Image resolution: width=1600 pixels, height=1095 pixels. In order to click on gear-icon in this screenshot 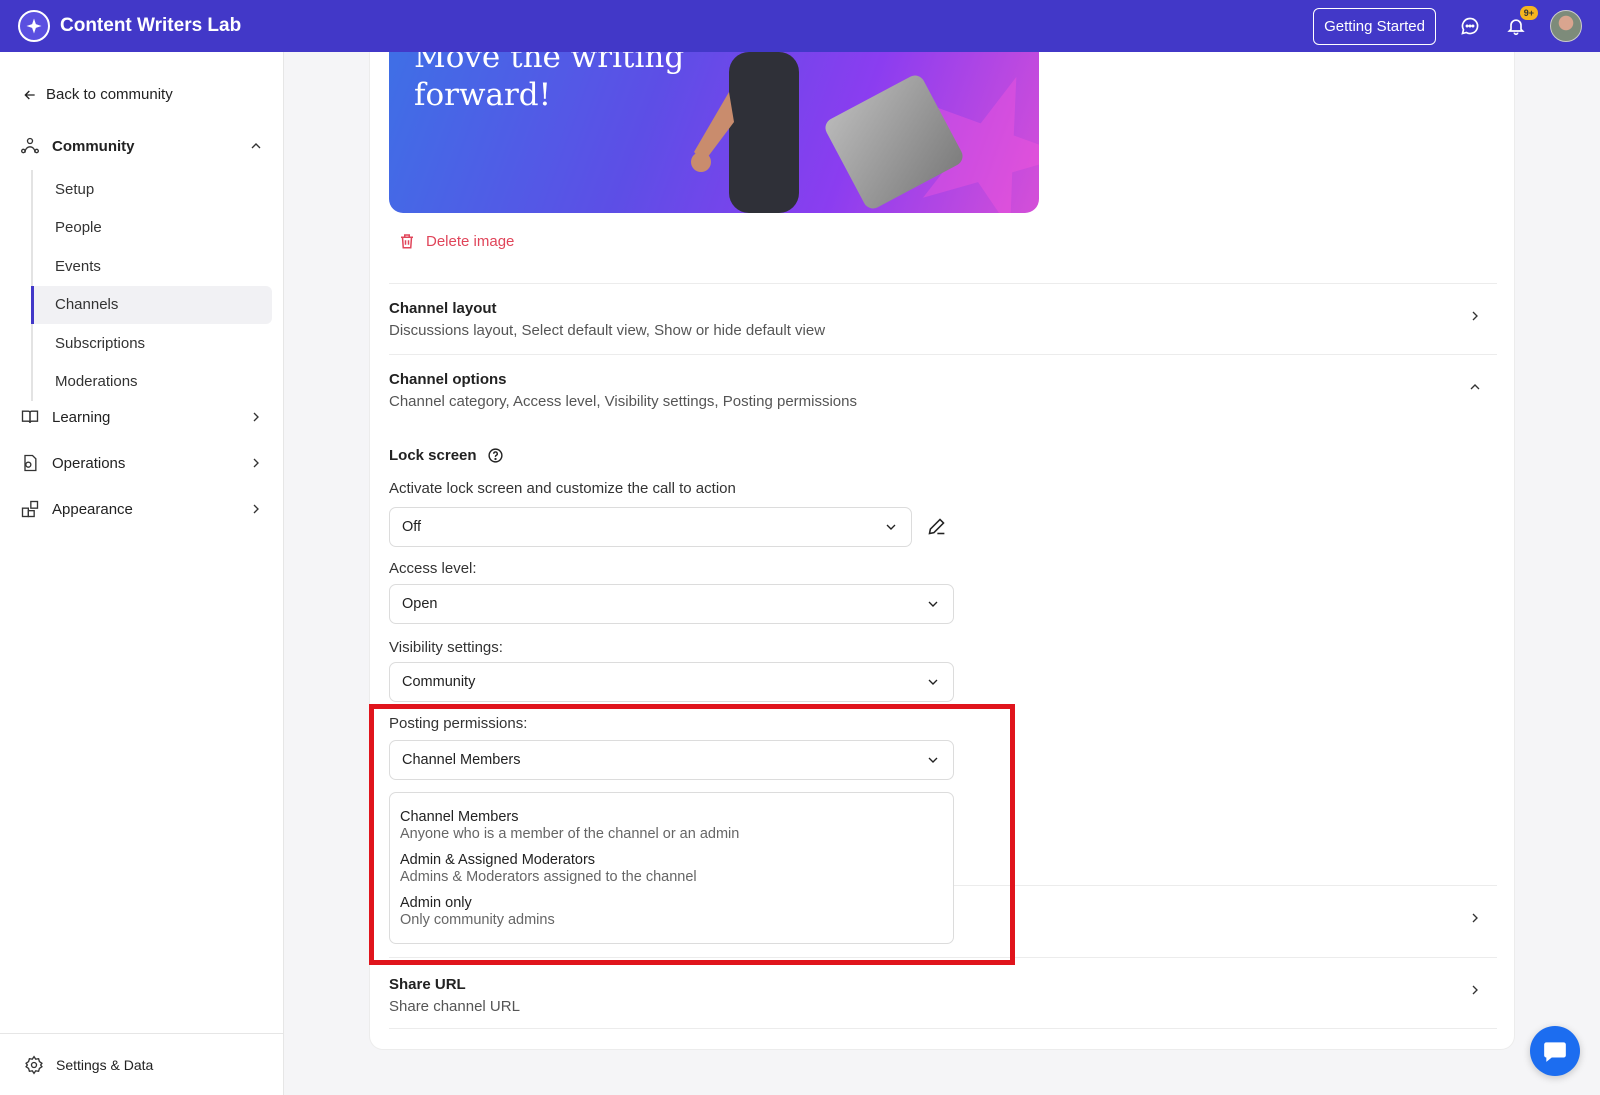, I will do `click(34, 1064)`.